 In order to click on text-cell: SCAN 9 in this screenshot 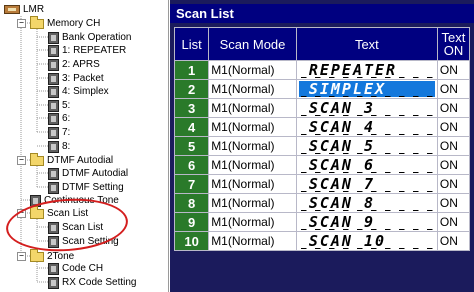, I will do `click(366, 222)`.